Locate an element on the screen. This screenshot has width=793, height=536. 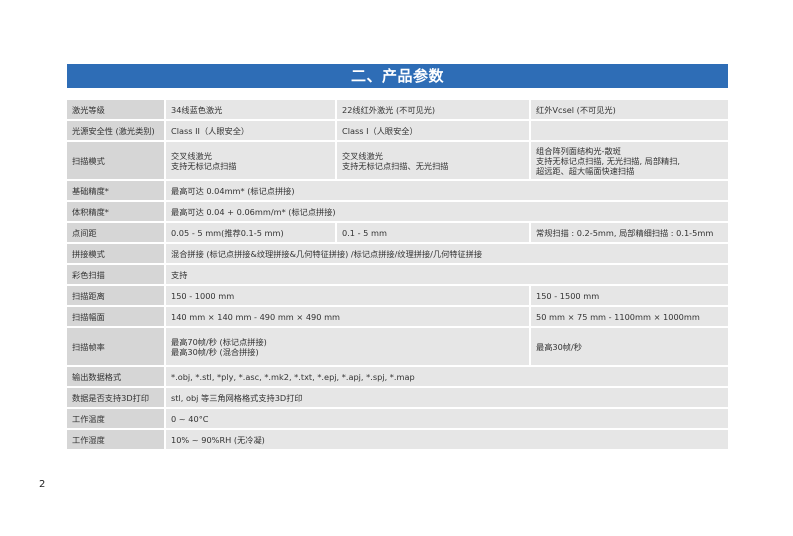
row-label: 拼接模式 is located at coordinates (116, 254).